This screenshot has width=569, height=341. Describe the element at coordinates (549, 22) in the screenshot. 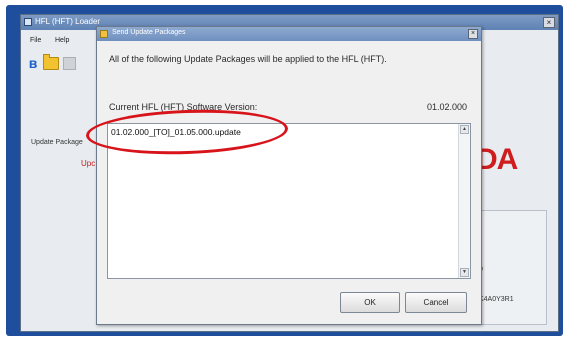

I see `main-close-button: ×` at that location.